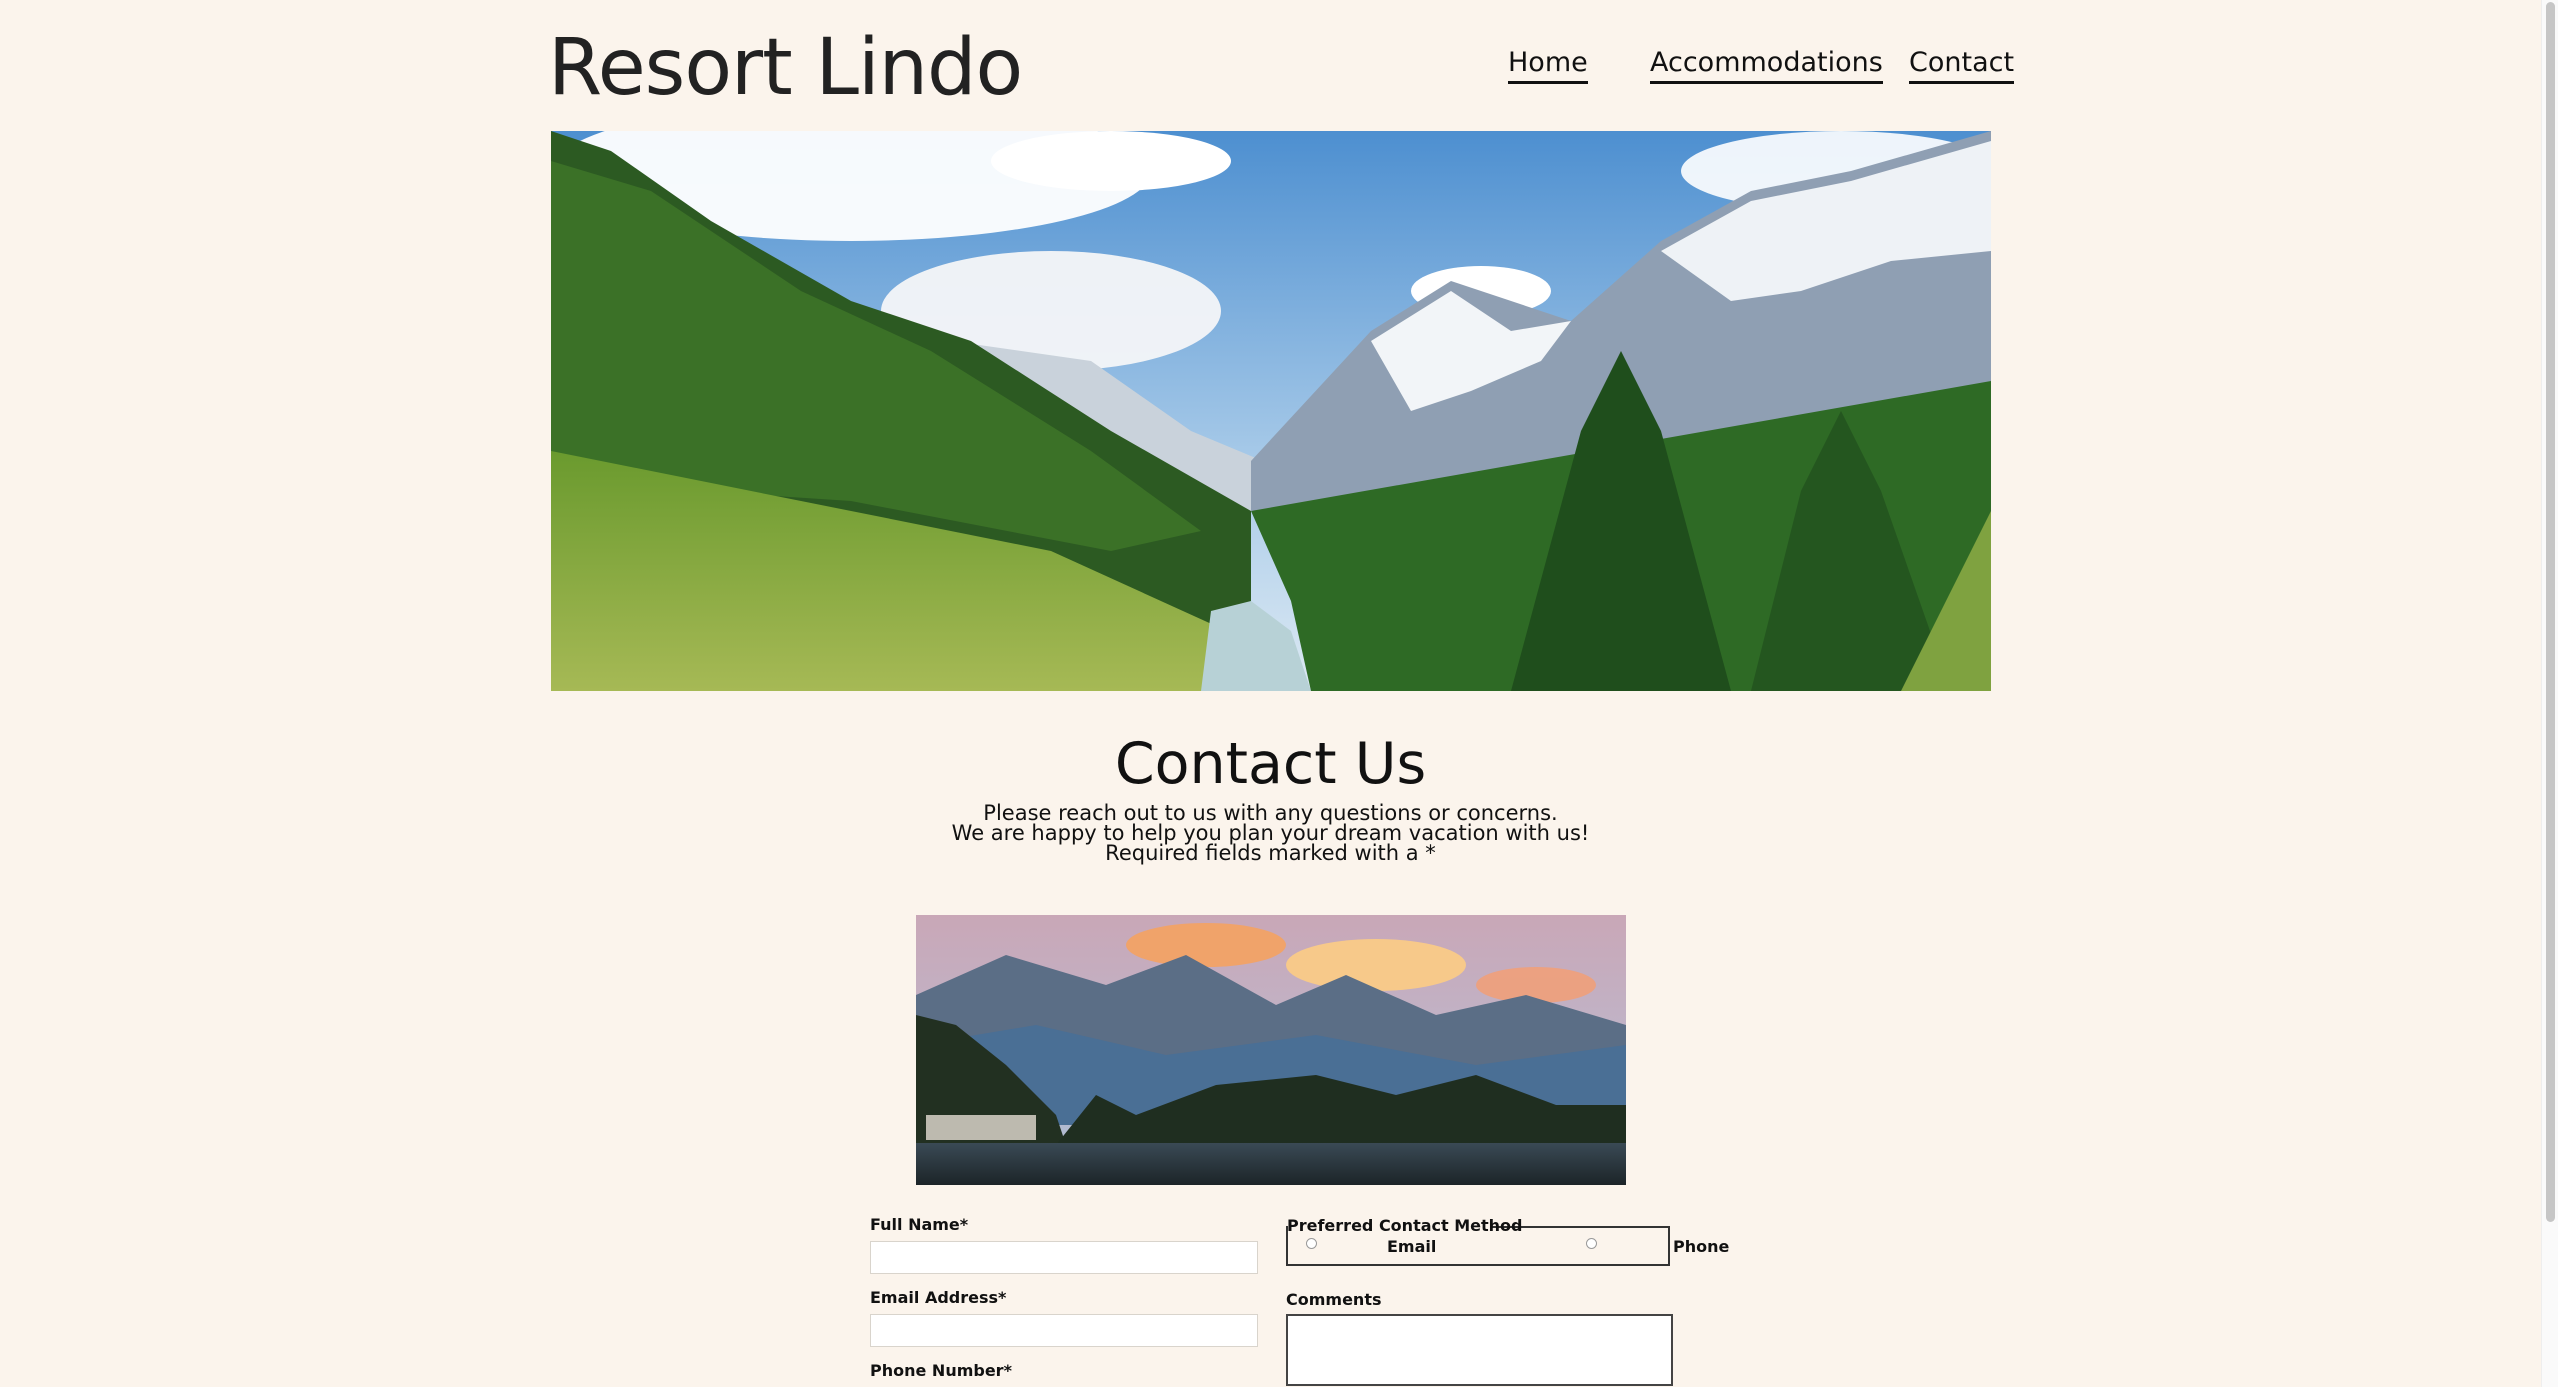 The height and width of the screenshot is (1387, 2558). I want to click on nav-contact-link: Contact, so click(1962, 65).